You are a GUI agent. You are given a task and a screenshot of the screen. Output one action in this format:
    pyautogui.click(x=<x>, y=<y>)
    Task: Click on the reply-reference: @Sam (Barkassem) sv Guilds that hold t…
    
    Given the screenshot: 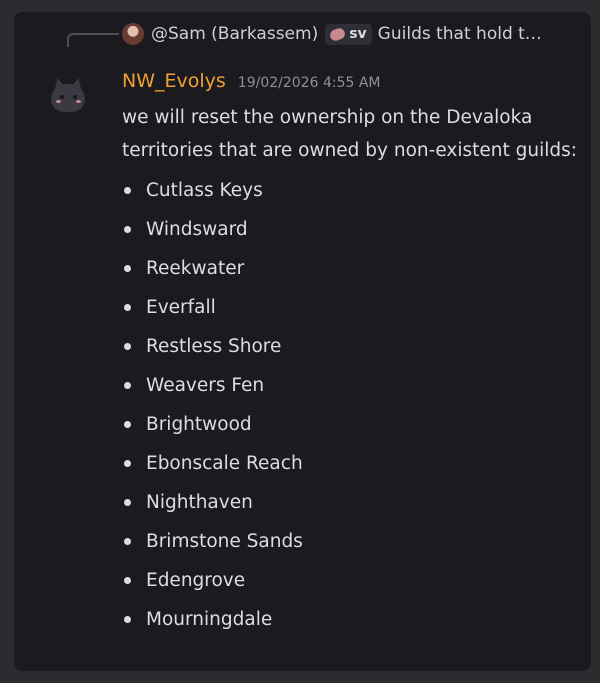 What is the action you would take?
    pyautogui.click(x=351, y=34)
    